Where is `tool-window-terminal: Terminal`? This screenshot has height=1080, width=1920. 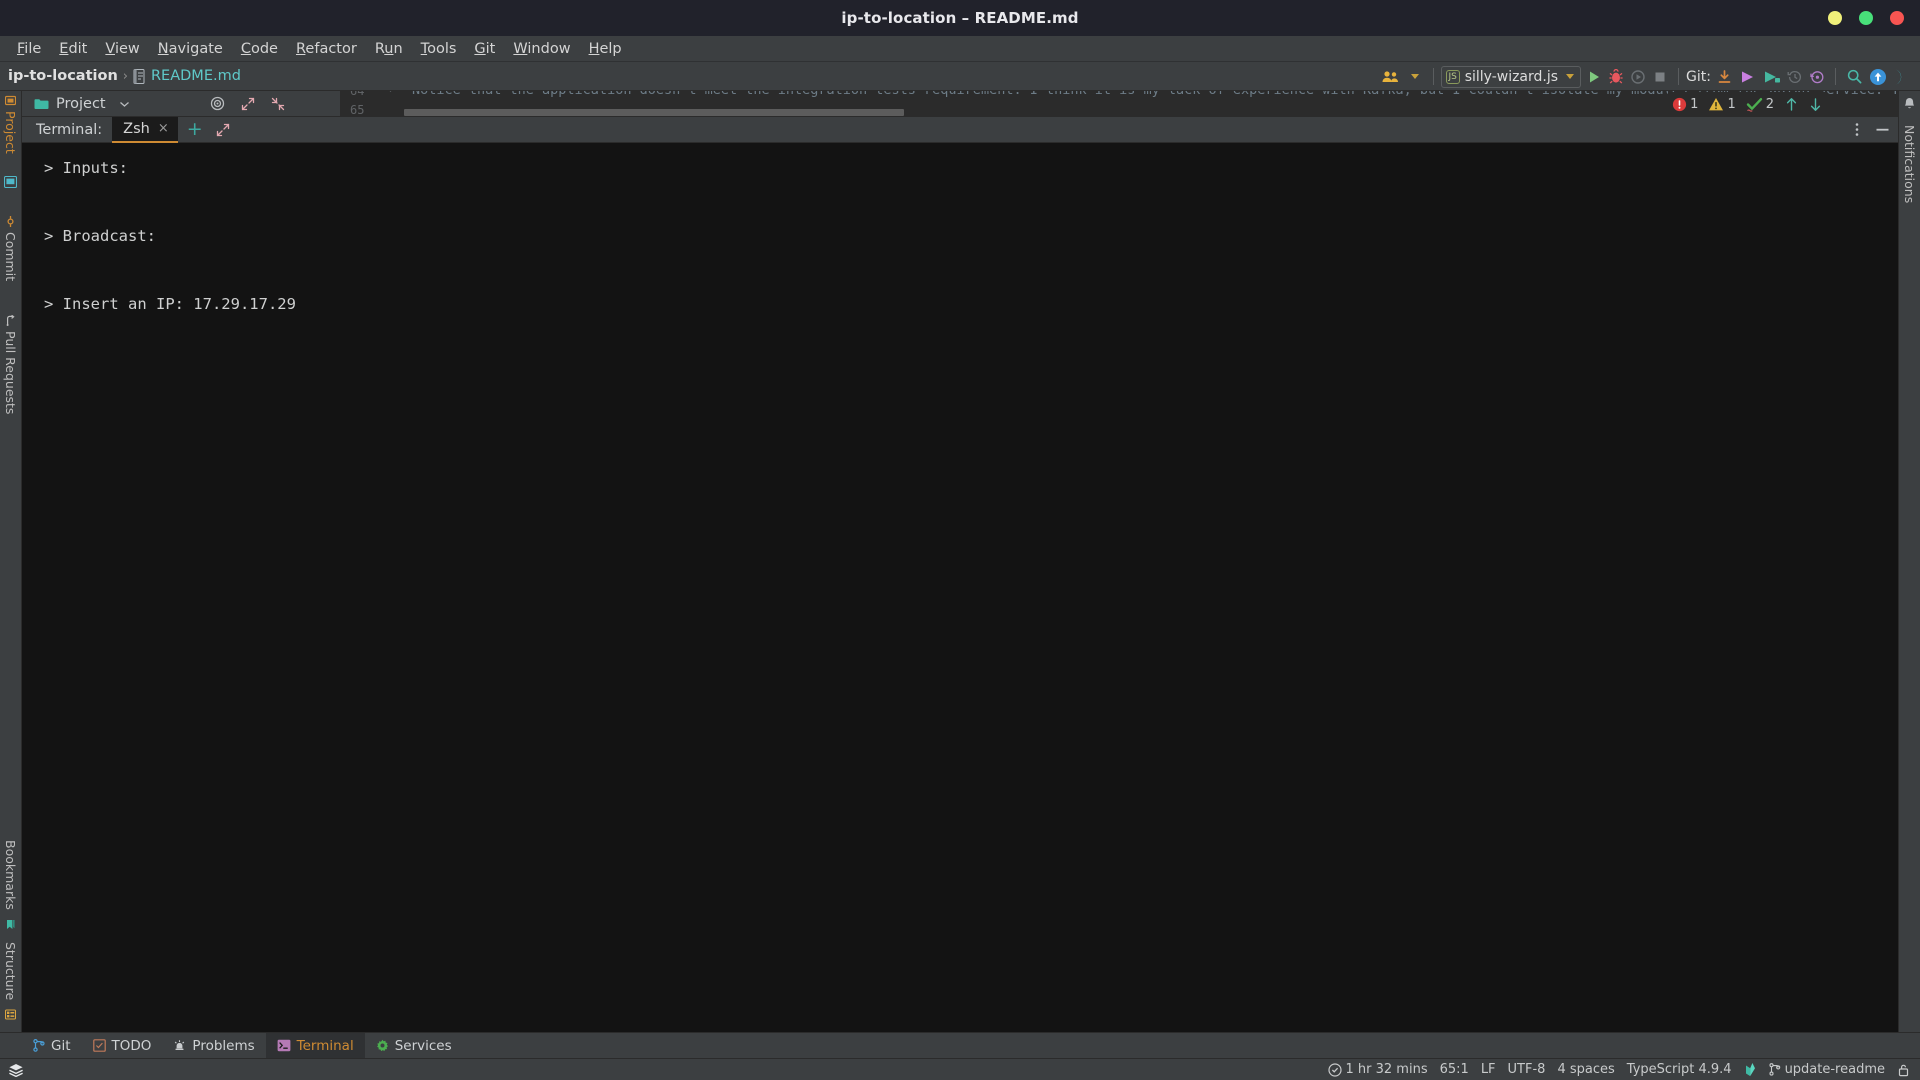
tool-window-terminal: Terminal is located at coordinates (315, 1045).